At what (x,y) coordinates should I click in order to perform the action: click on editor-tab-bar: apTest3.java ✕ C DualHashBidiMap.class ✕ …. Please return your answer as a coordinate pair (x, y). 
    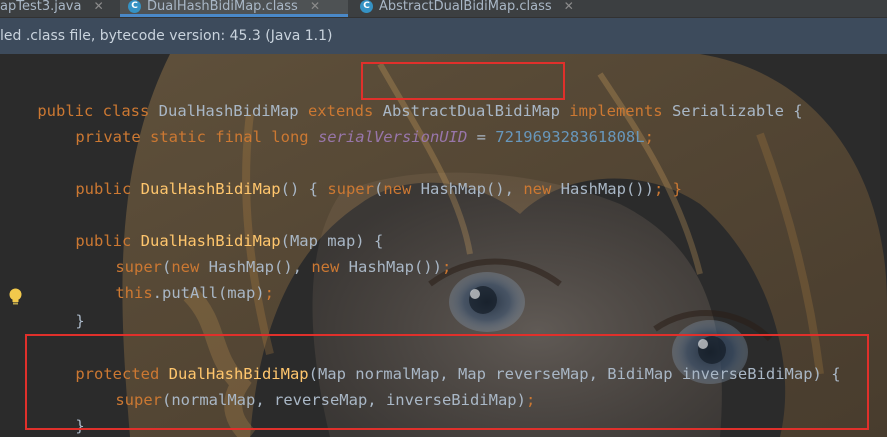
    Looking at the image, I should click on (443, 9).